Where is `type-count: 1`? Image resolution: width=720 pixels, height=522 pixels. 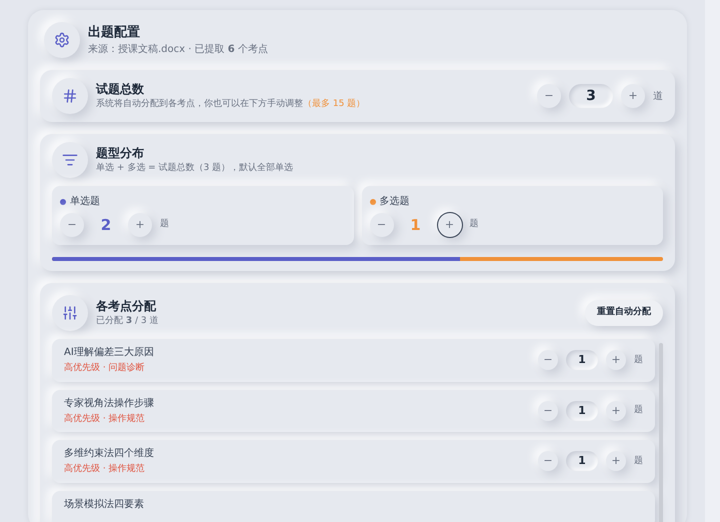
type-count: 1 is located at coordinates (415, 225).